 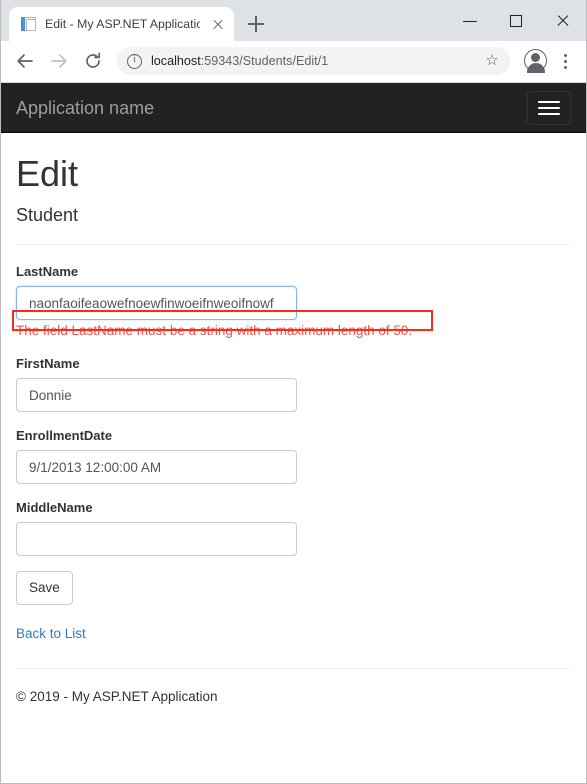 What do you see at coordinates (134, 60) in the screenshot?
I see `info-circle-icon` at bounding box center [134, 60].